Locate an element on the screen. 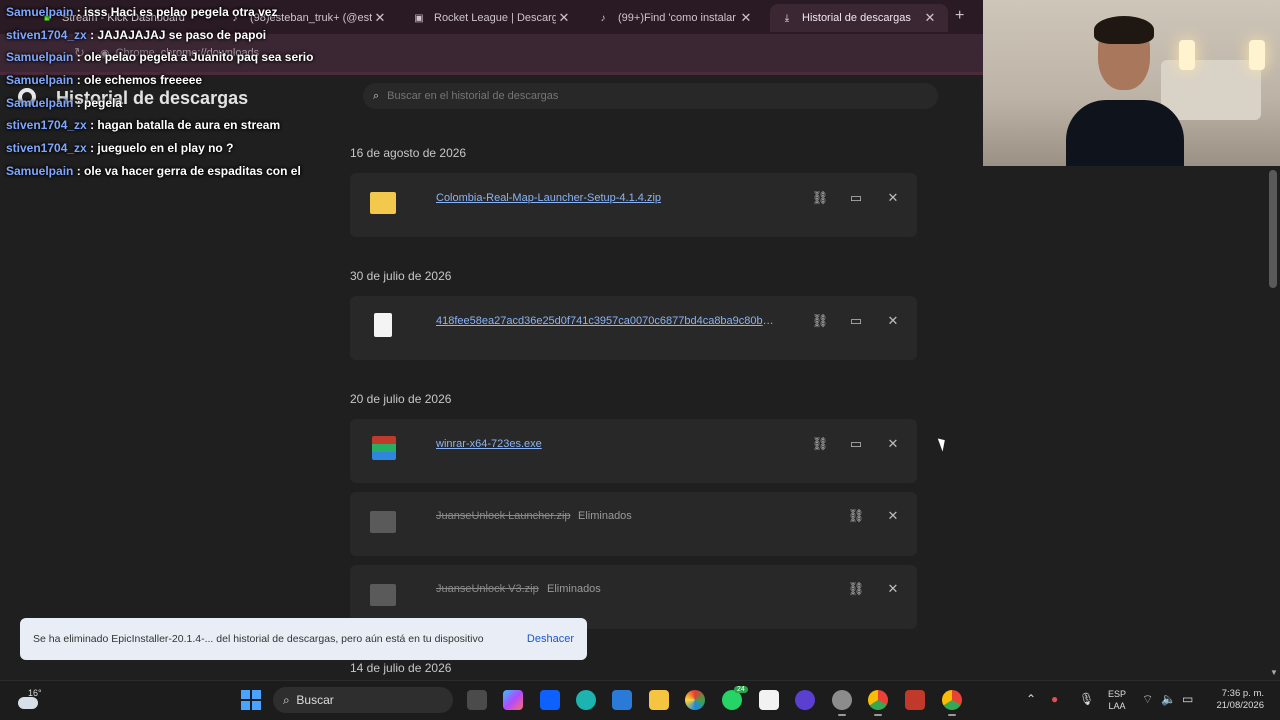 This screenshot has height=720, width=1280. clock-date: 21/08/2026 is located at coordinates (1240, 705).